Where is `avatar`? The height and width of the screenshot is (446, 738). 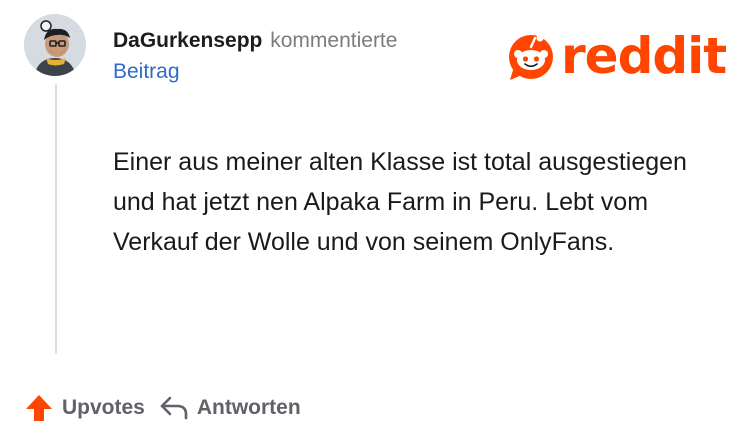 avatar is located at coordinates (55, 45).